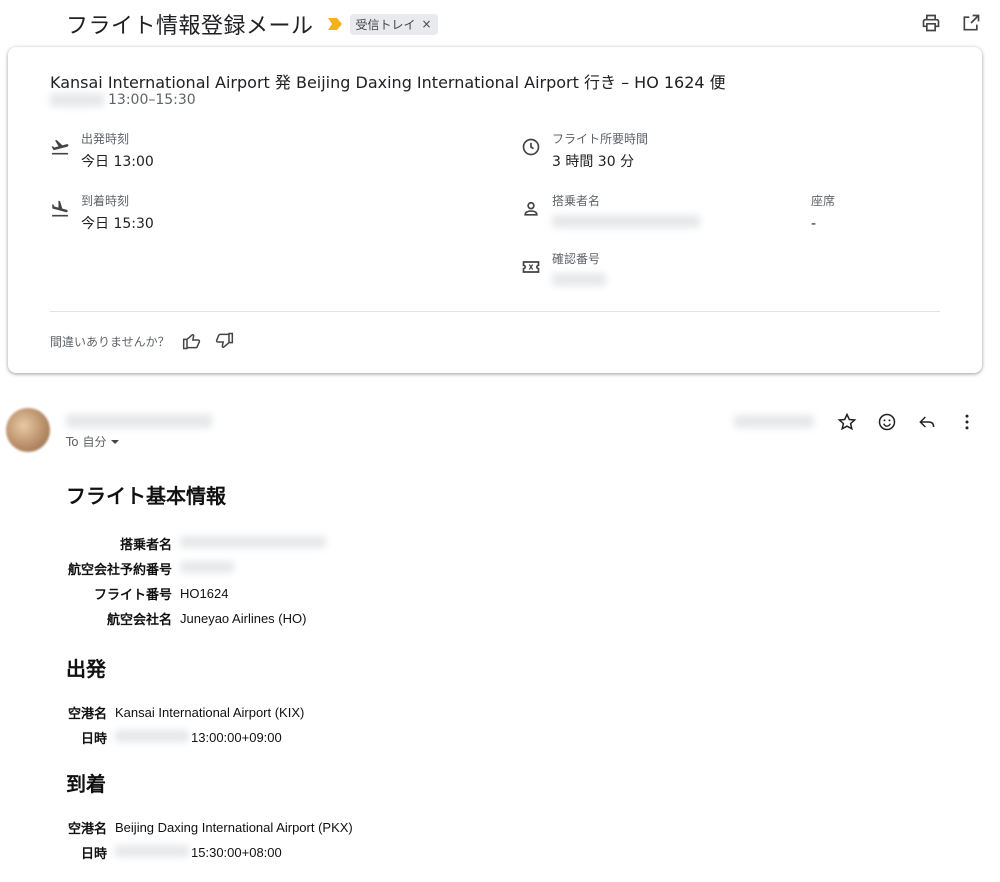  What do you see at coordinates (579, 279) in the screenshot?
I see `redacted-confirmation-number` at bounding box center [579, 279].